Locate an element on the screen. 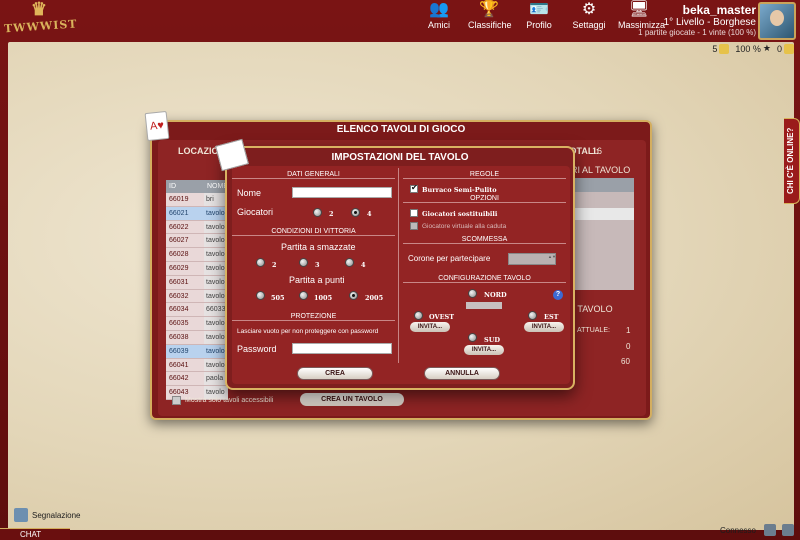 This screenshot has width=800, height=540. bet-heading: SCOMMESSA is located at coordinates (484, 240).